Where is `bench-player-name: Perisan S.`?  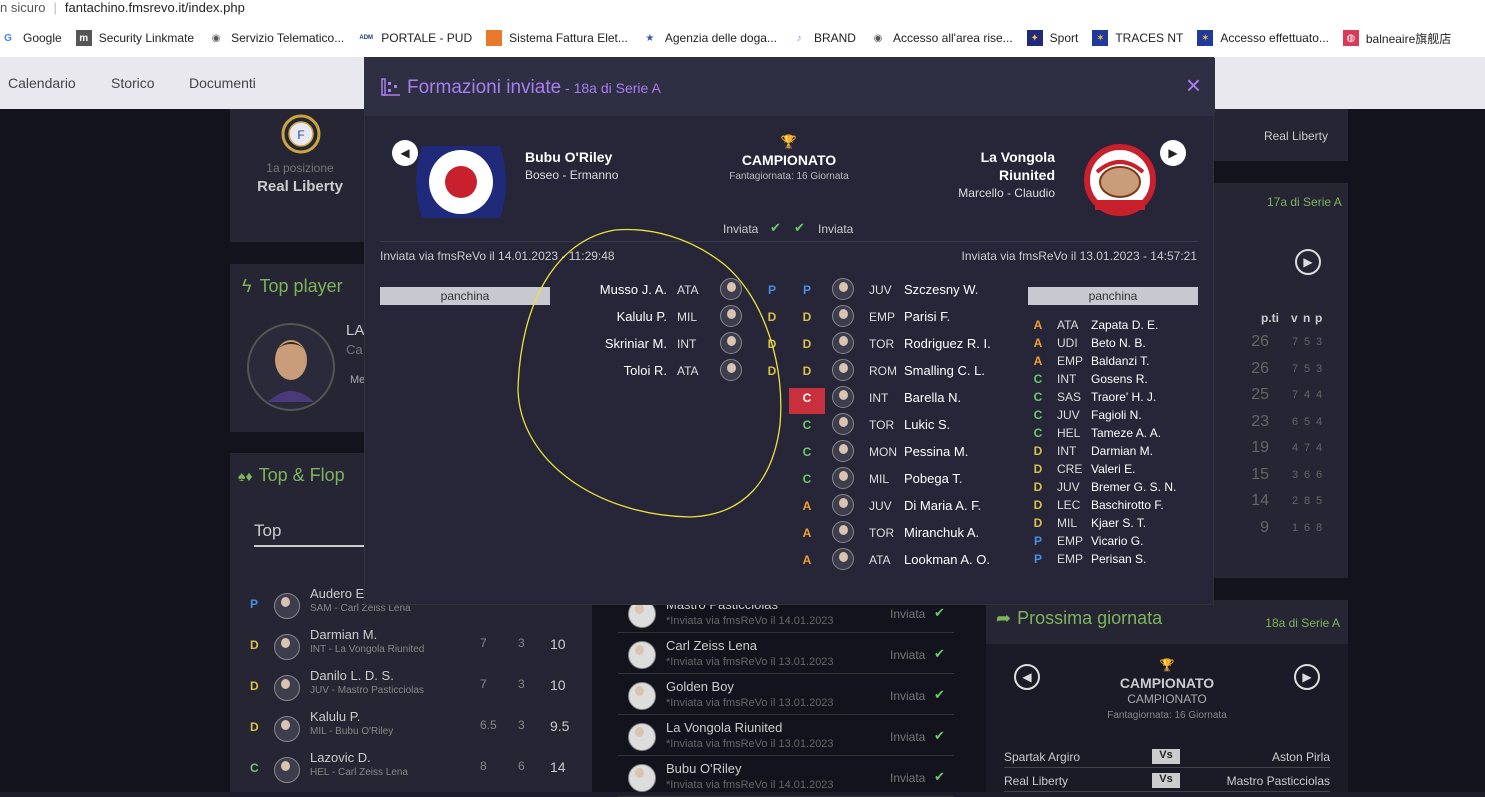
bench-player-name: Perisan S. is located at coordinates (1118, 559).